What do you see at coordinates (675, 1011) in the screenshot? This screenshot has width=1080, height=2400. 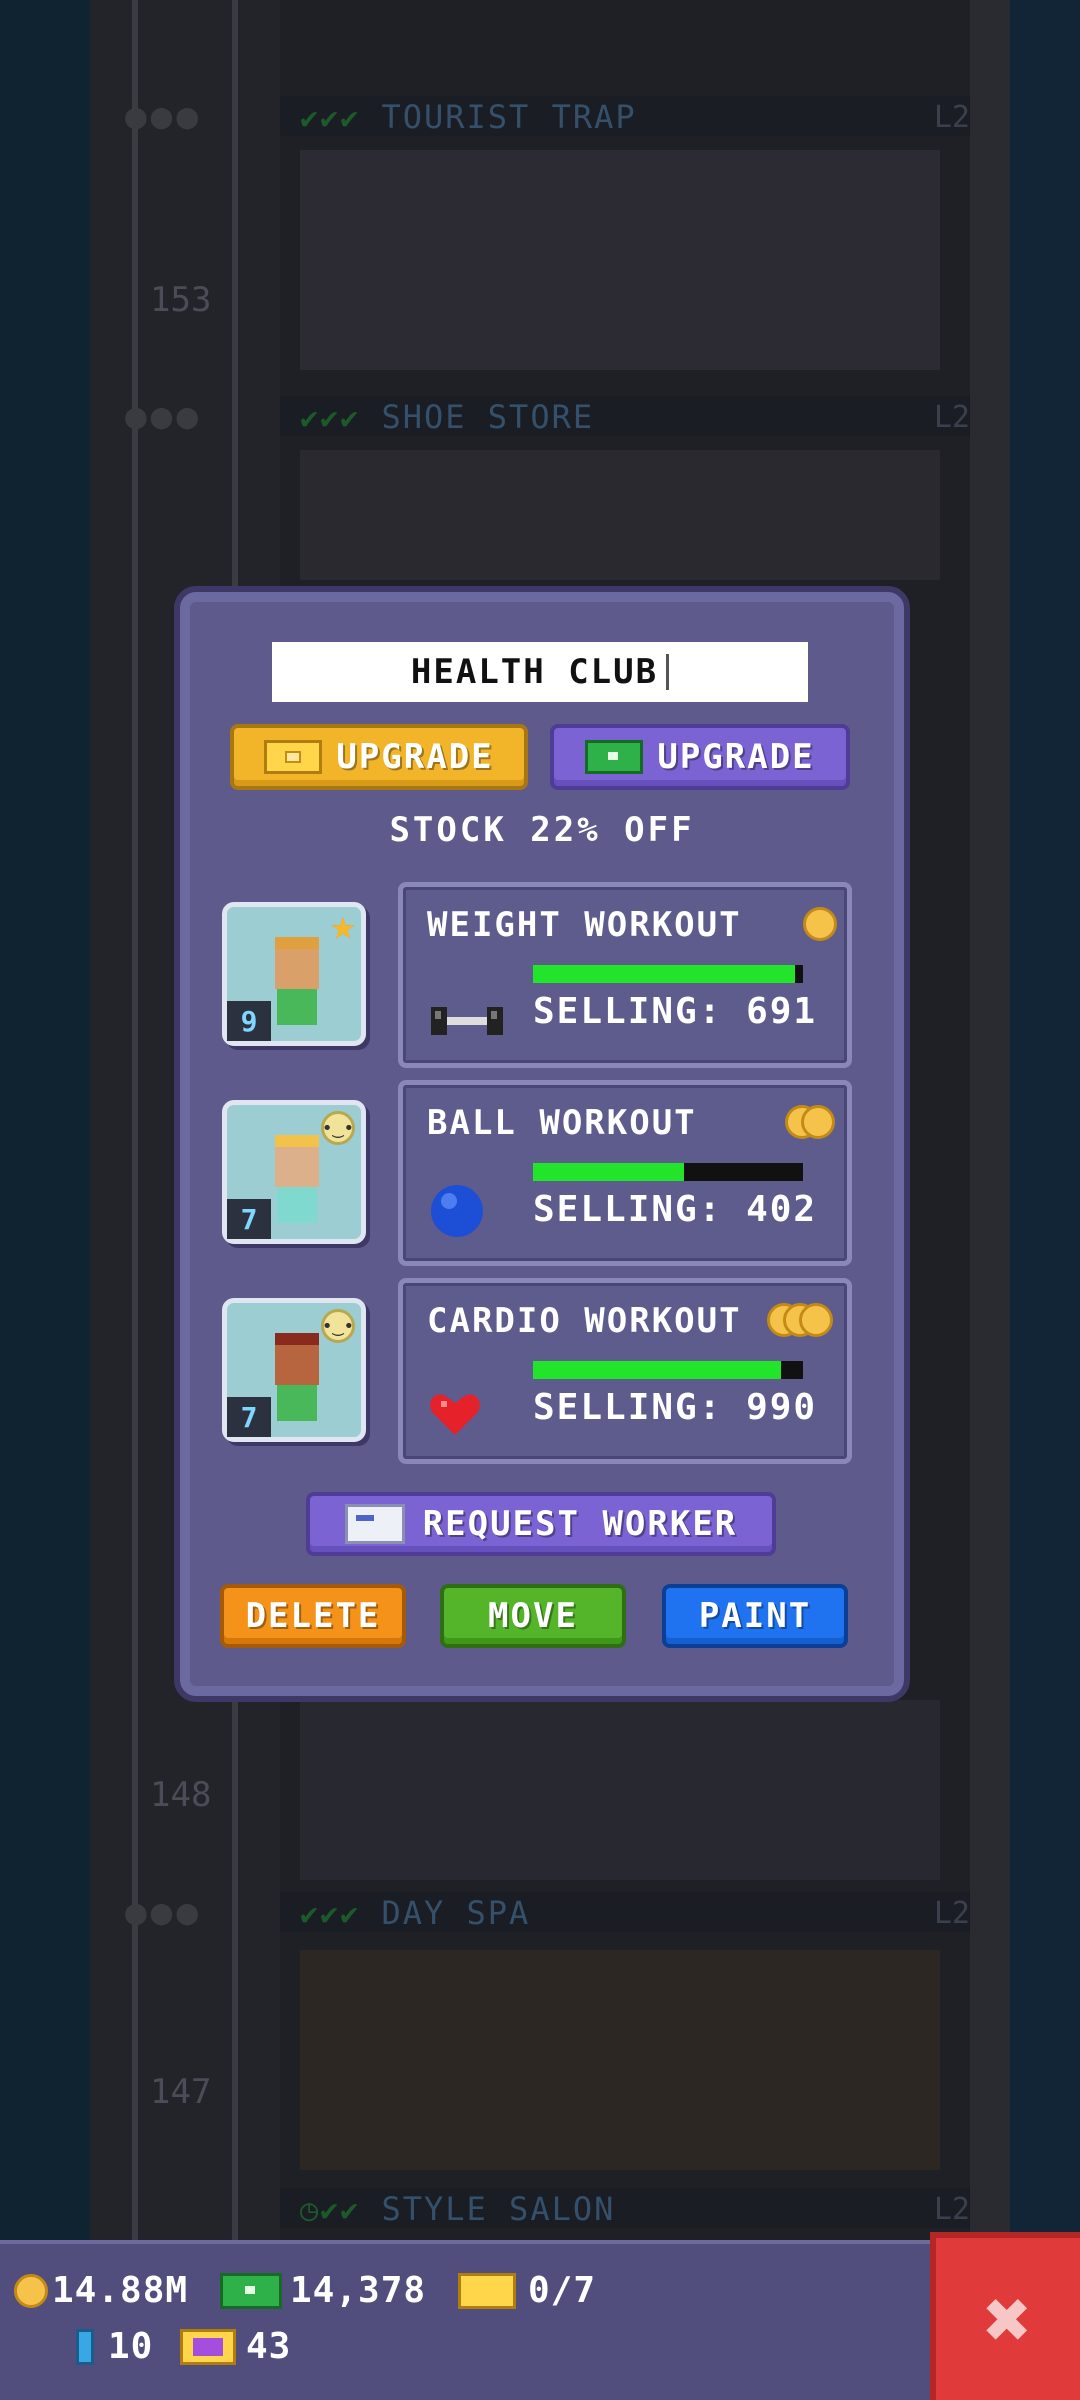 I see `selling-count: SELLING: 691` at bounding box center [675, 1011].